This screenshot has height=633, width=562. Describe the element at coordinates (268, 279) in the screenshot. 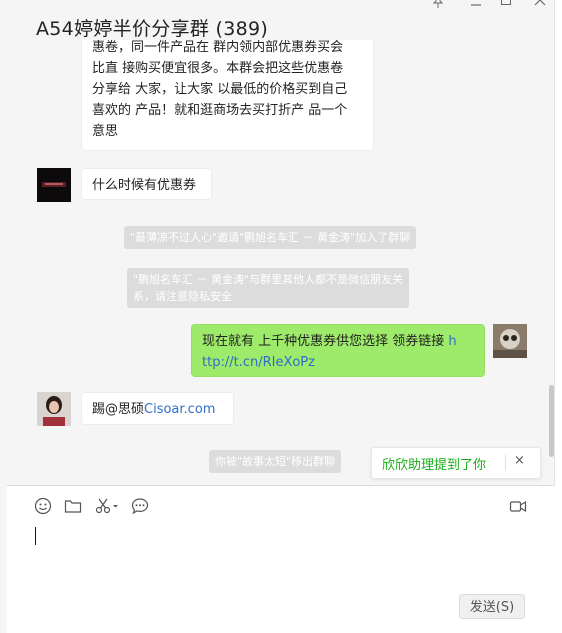

I see `system-notice-line: "鹏旭名车汇 － 黄金涛"与群里其他人都不是微信朋友关` at that location.